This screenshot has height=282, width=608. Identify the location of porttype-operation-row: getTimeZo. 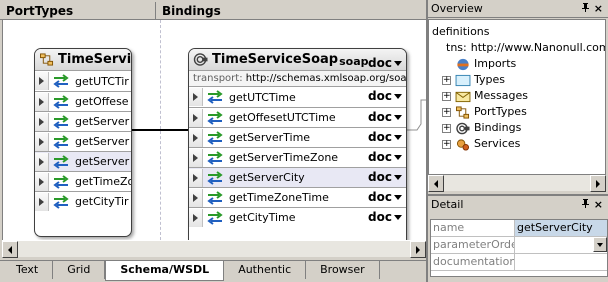
(83, 181).